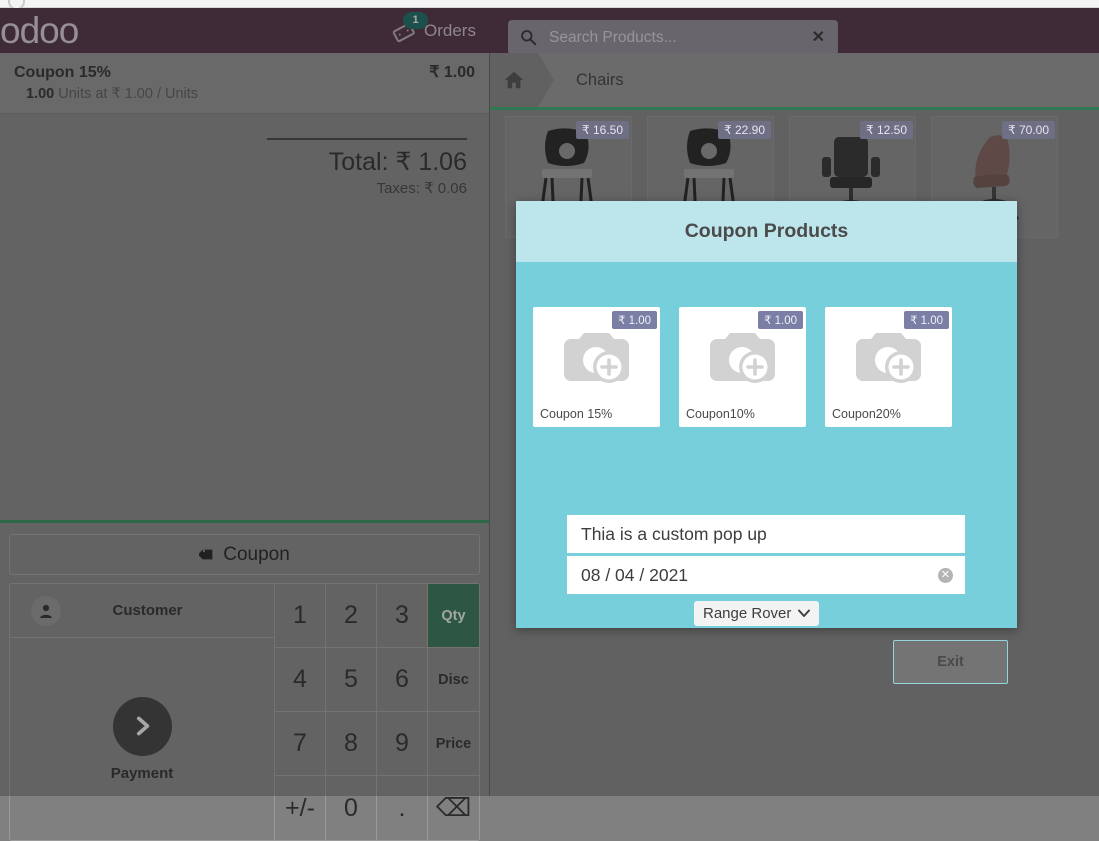  I want to click on coupon-product-card: ₹ 1.00 Coupon 15%, so click(596, 367).